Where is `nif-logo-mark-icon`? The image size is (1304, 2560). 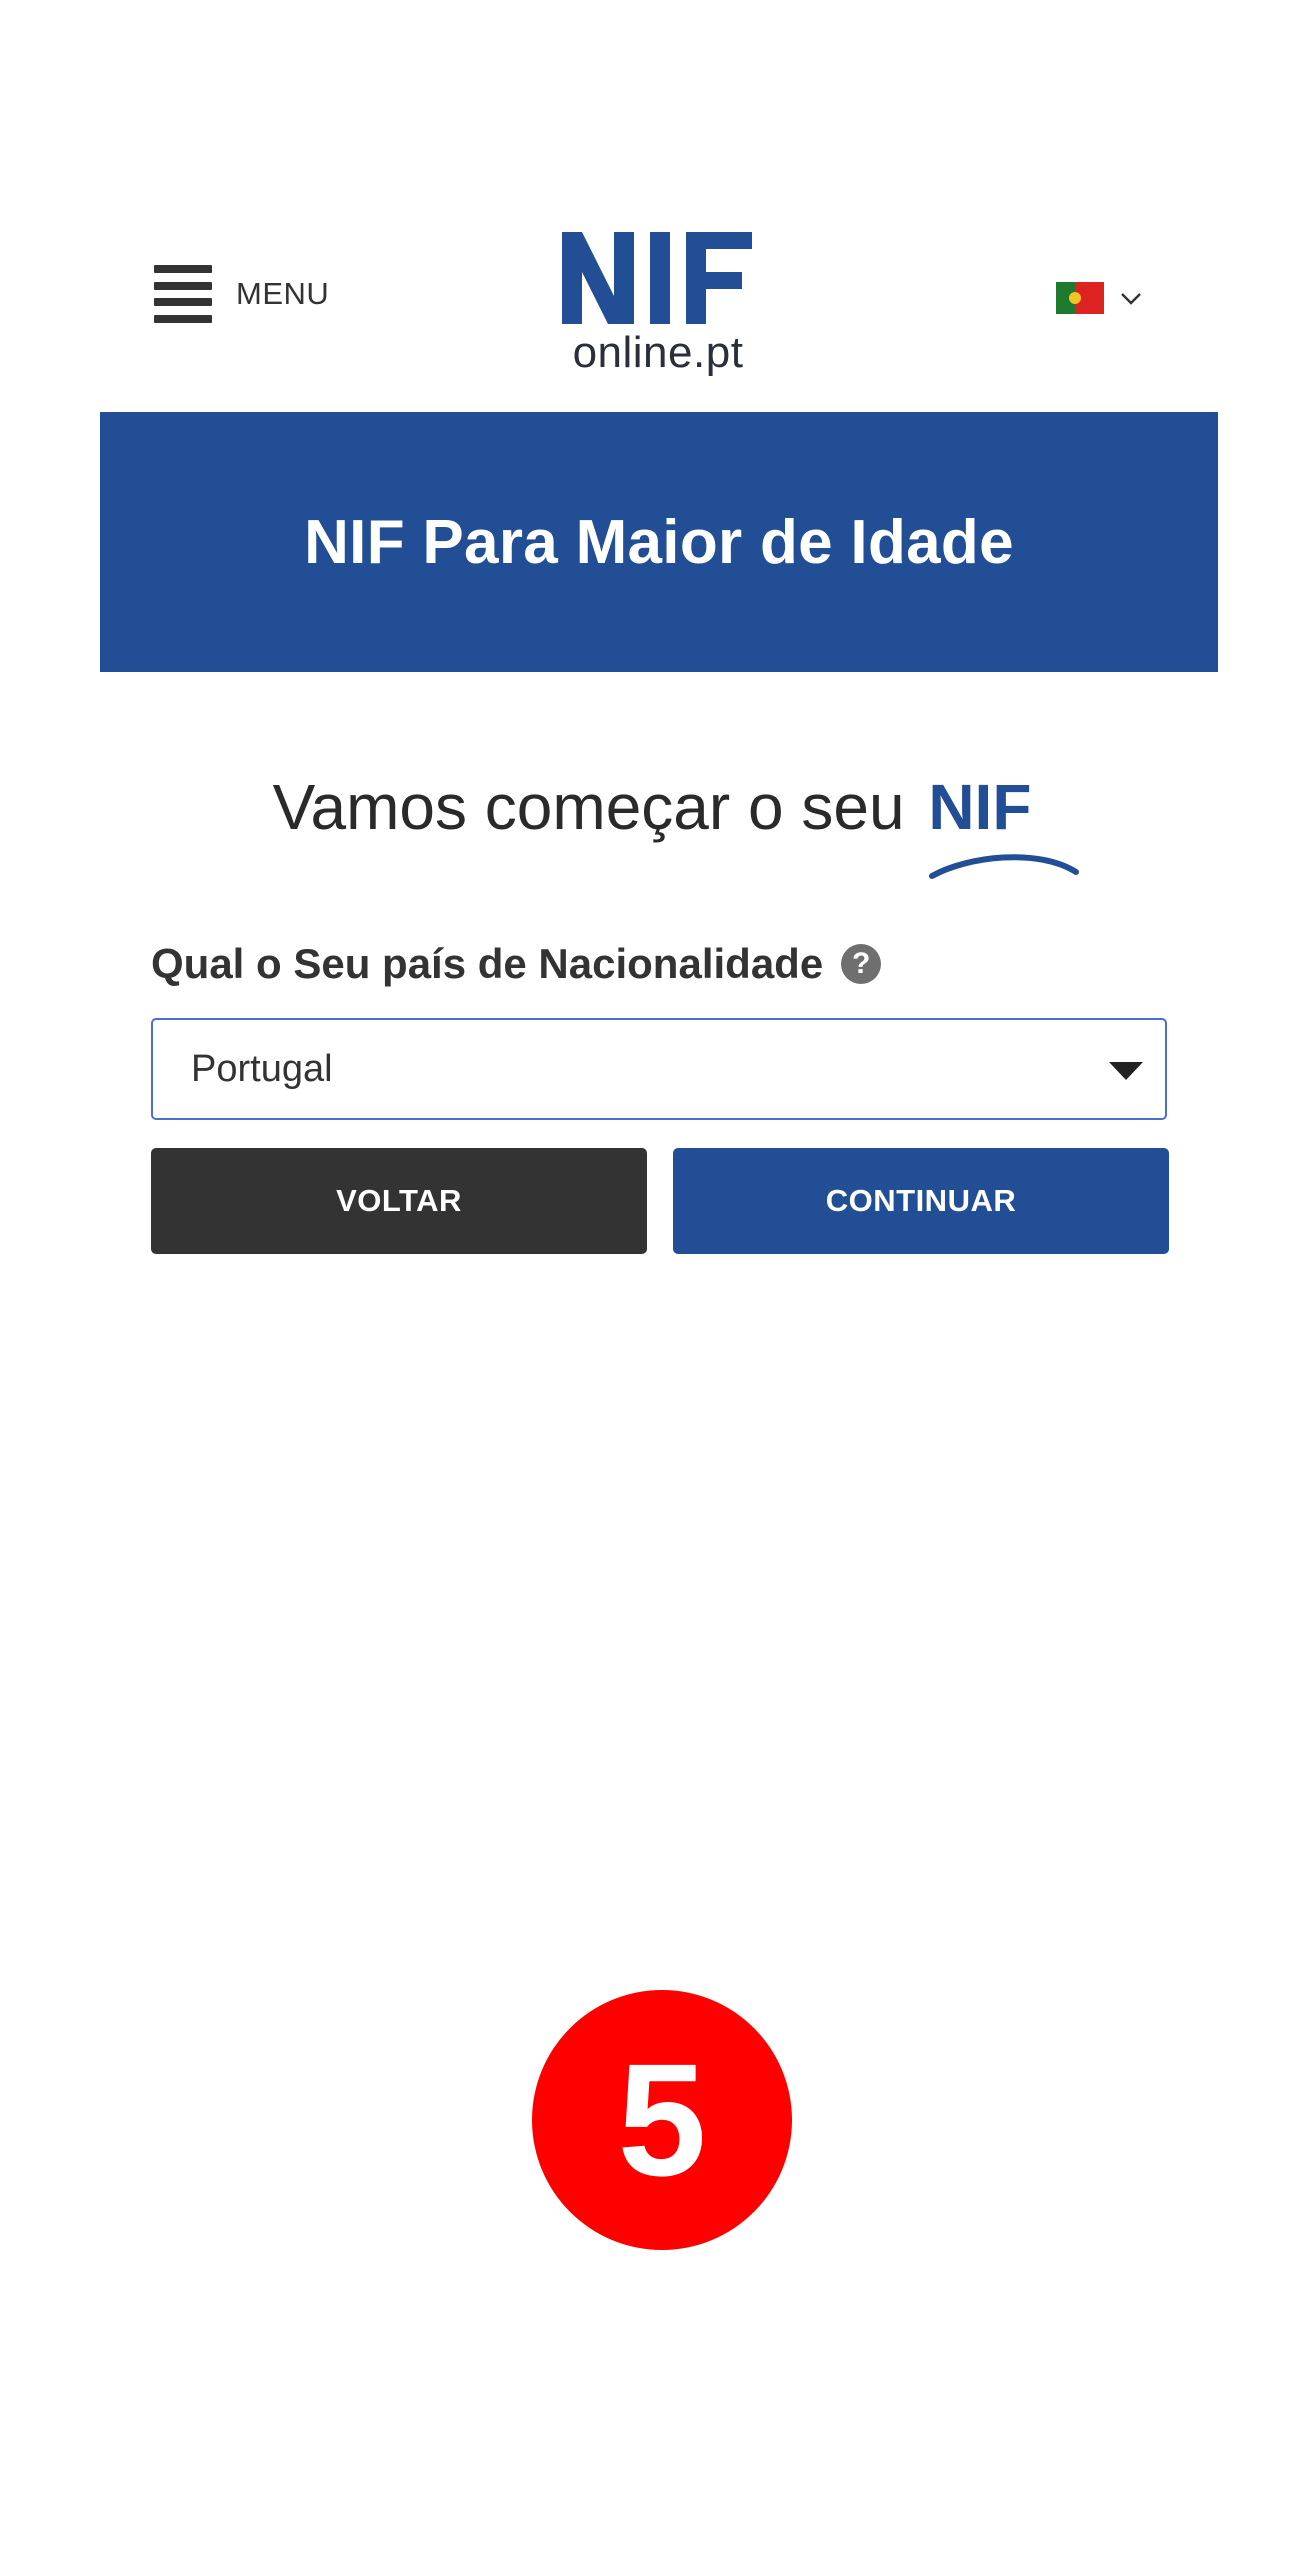
nif-logo-mark-icon is located at coordinates (657, 278).